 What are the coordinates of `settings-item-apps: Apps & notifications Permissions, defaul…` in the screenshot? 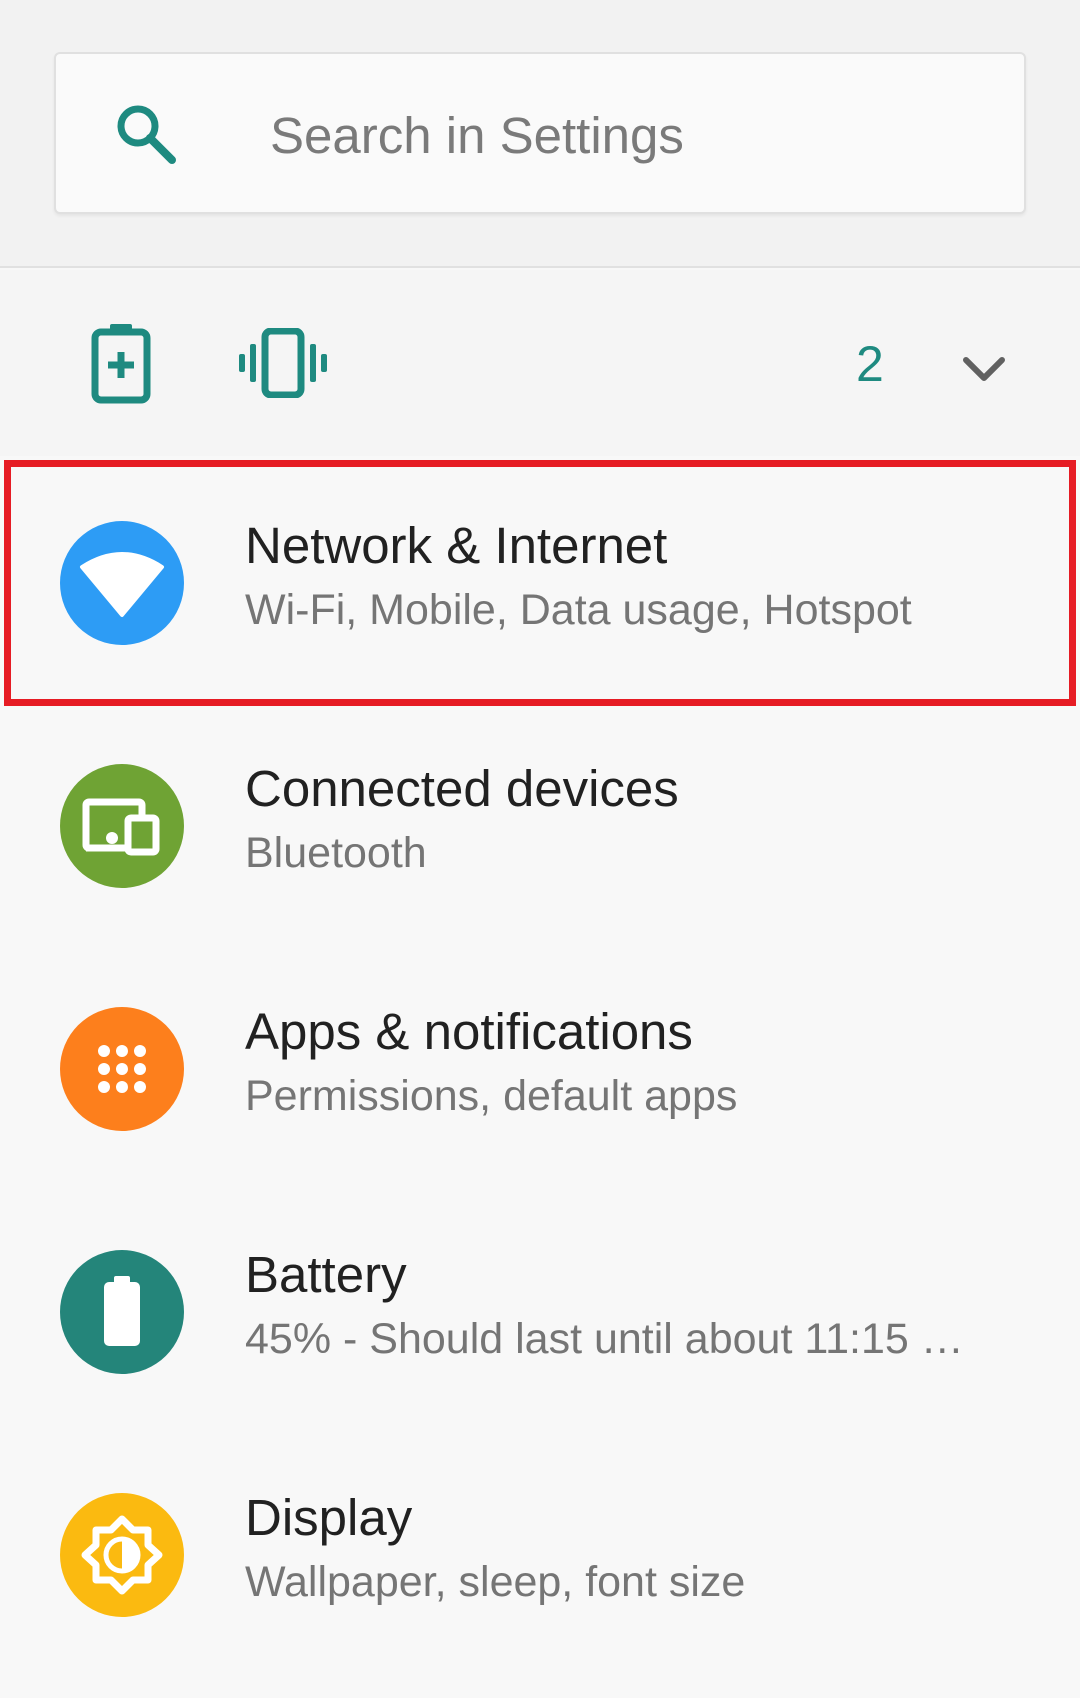 It's located at (540, 1071).